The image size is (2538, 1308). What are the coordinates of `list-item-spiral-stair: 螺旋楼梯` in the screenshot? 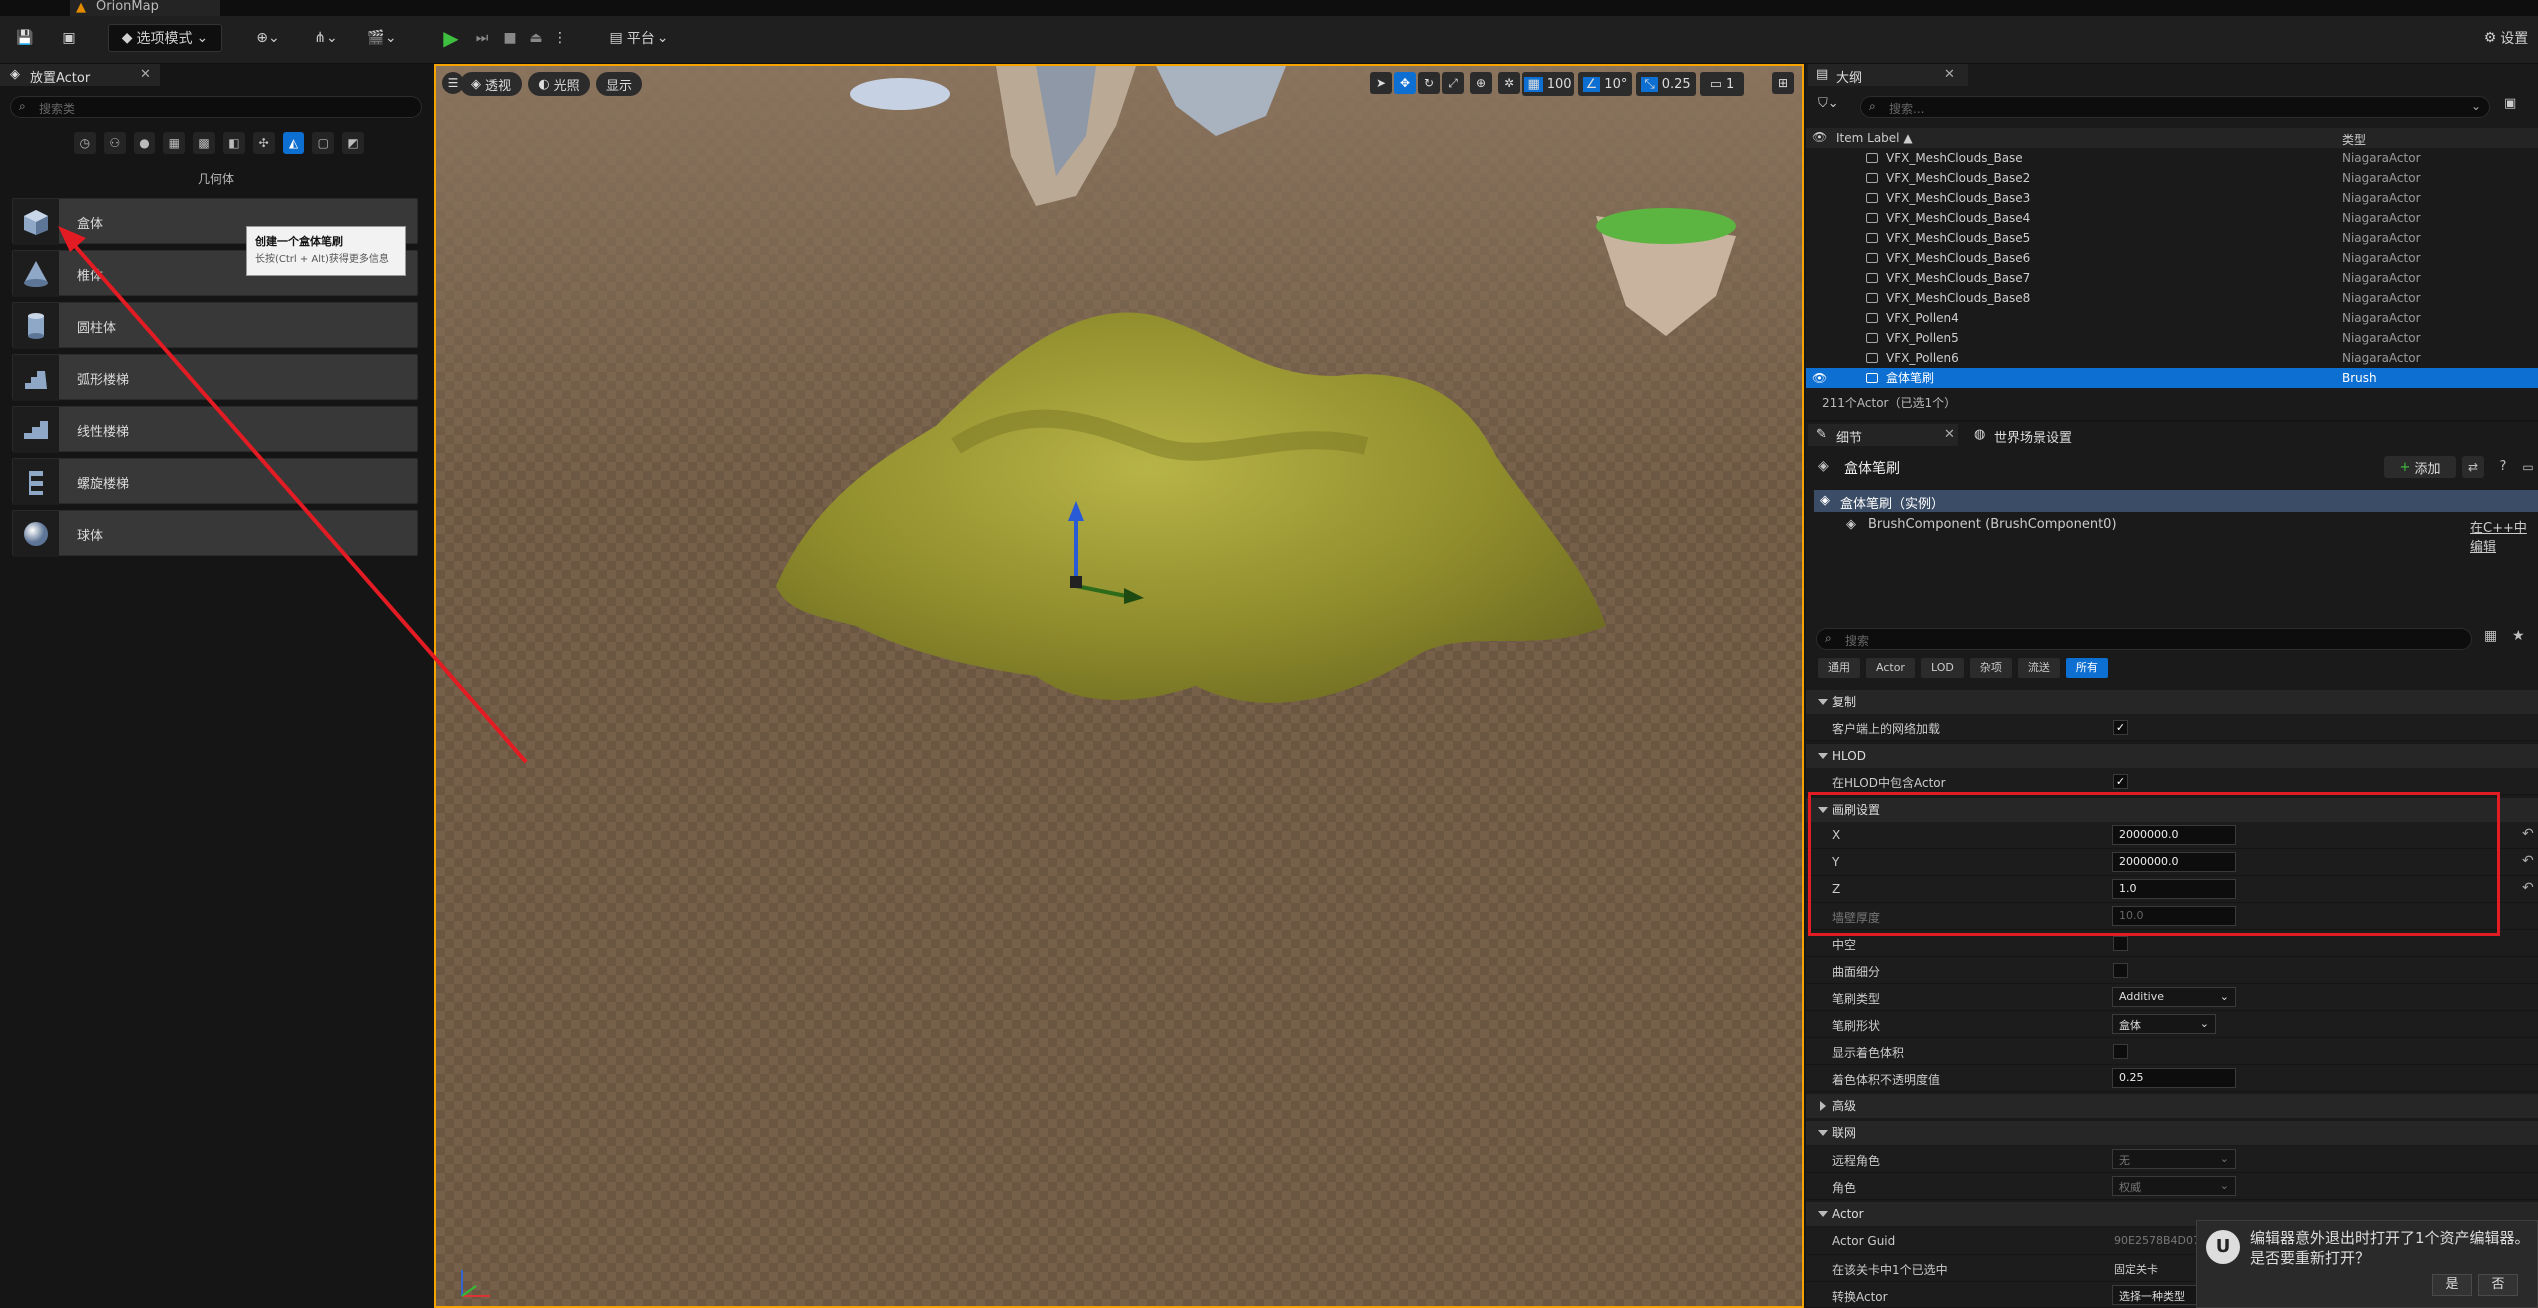 It's located at (215, 481).